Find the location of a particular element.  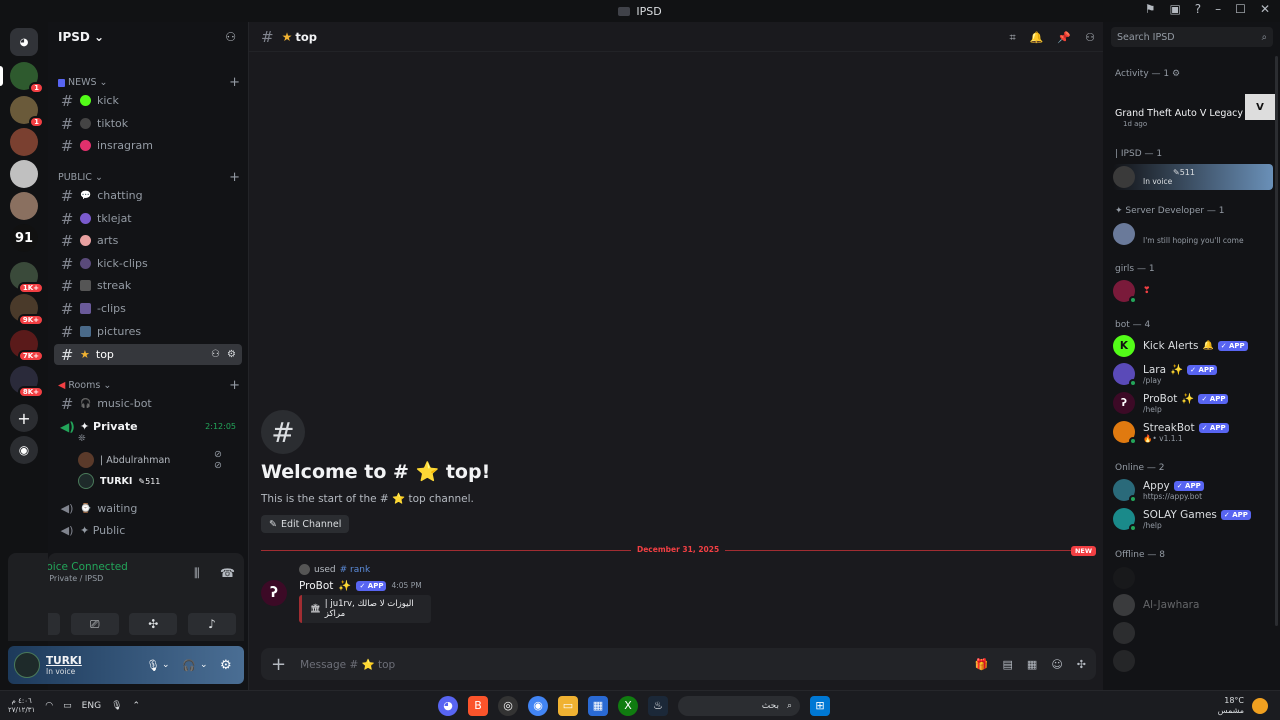

taskbar-search: بحث ⌕ is located at coordinates (739, 705).